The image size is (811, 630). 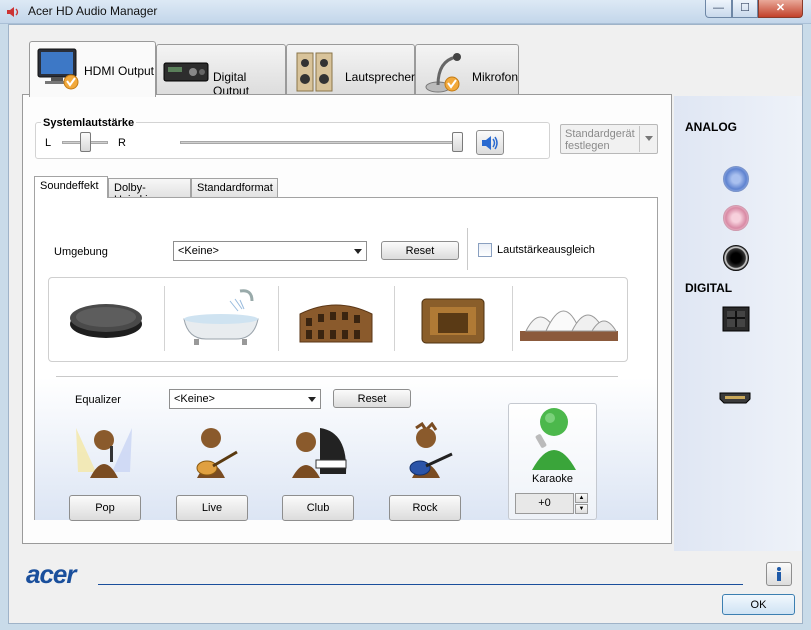 What do you see at coordinates (186, 72) in the screenshot?
I see `receiver-icon` at bounding box center [186, 72].